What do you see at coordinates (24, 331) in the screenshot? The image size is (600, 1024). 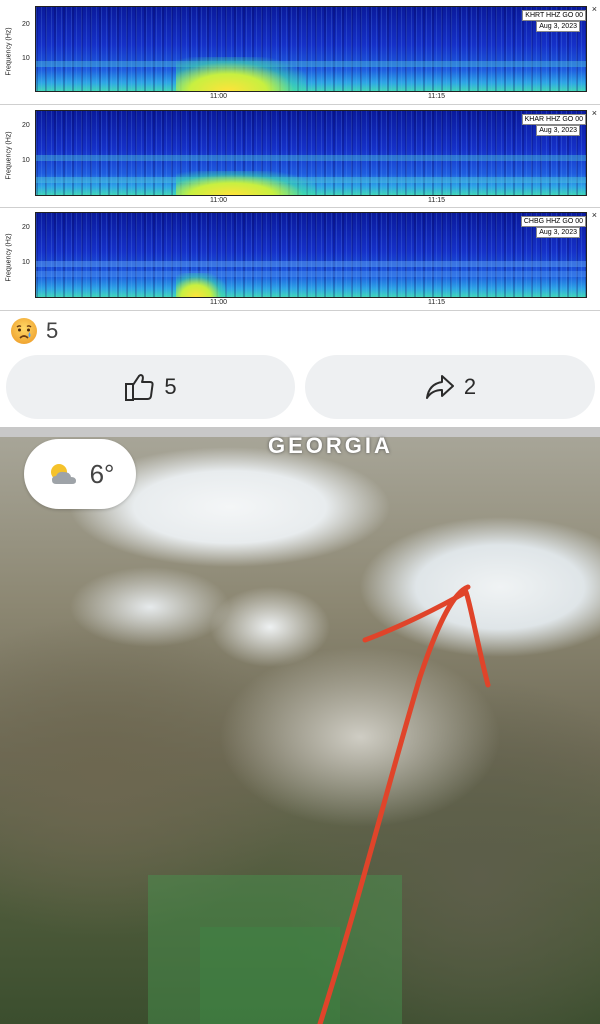 I see `sad-tear-emoji-icon` at bounding box center [24, 331].